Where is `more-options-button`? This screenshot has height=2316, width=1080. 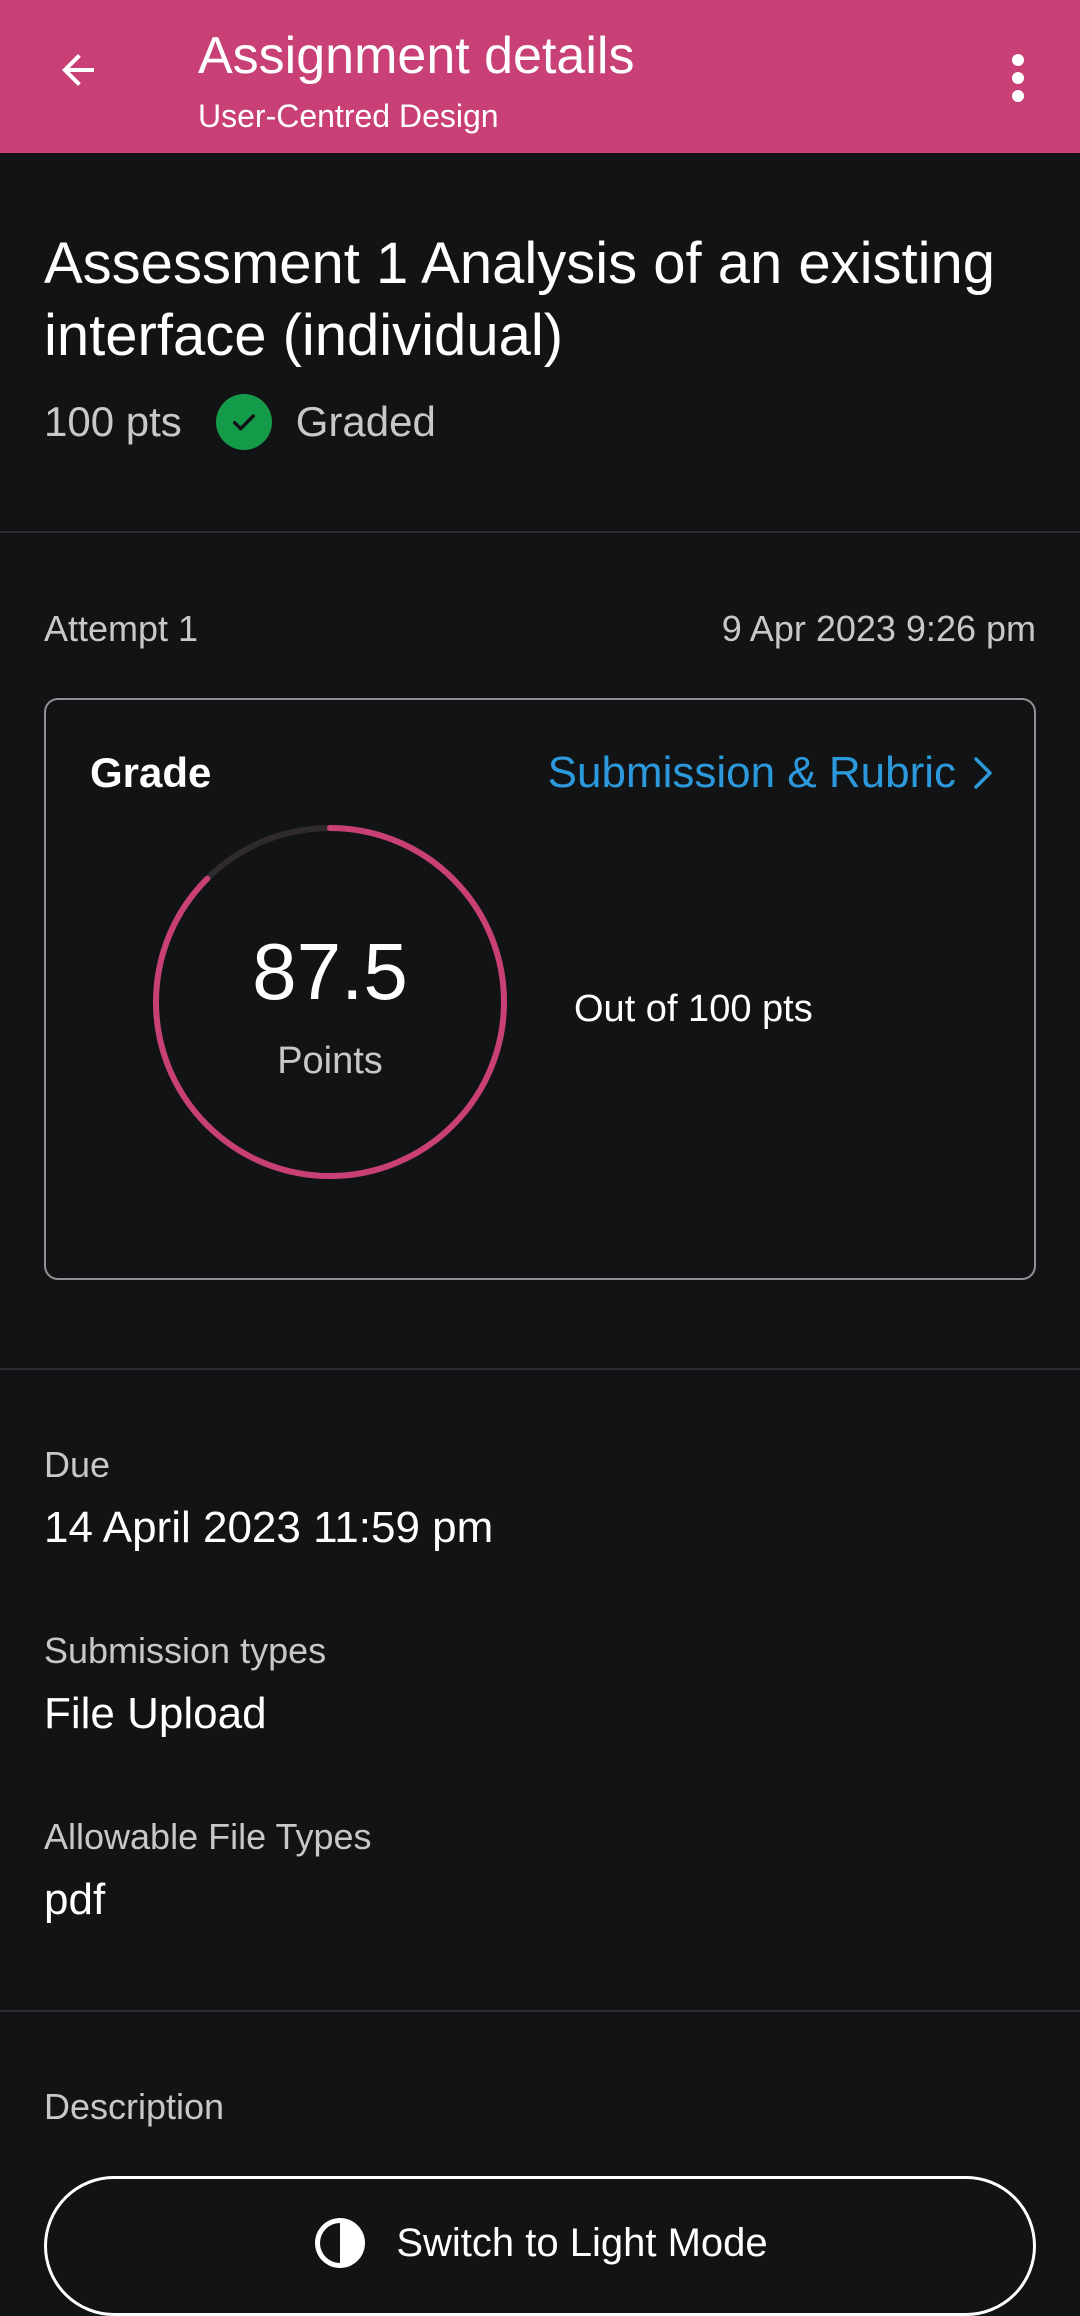 more-options-button is located at coordinates (1018, 78).